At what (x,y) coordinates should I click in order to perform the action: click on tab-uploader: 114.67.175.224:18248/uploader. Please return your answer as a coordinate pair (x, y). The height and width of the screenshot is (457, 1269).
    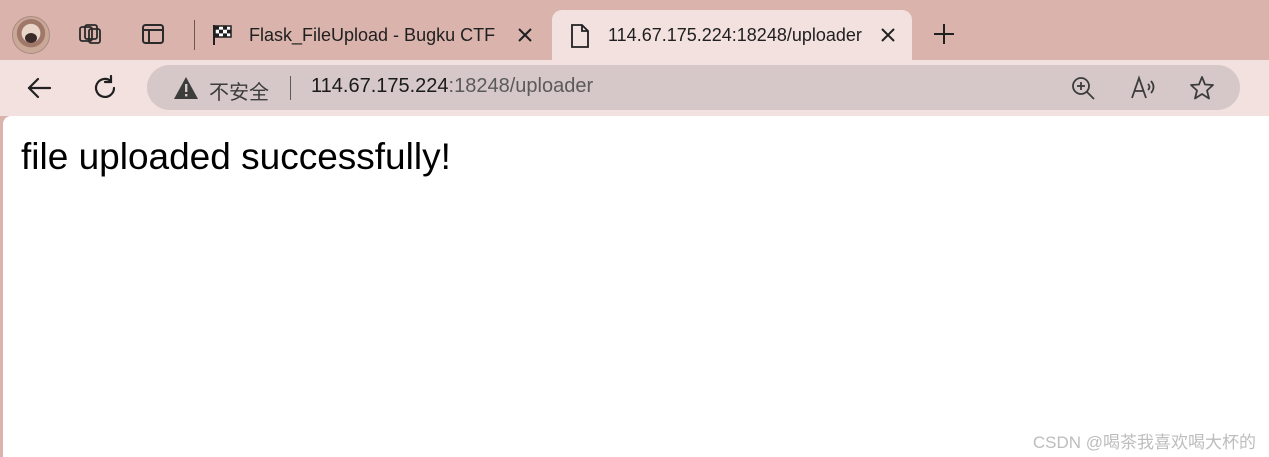
    Looking at the image, I should click on (732, 35).